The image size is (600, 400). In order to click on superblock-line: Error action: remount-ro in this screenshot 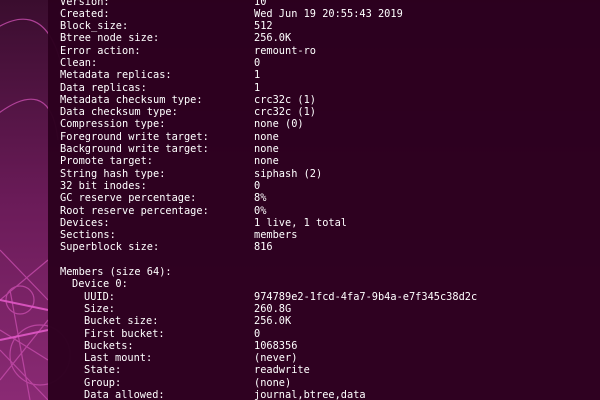, I will do `click(330, 51)`.